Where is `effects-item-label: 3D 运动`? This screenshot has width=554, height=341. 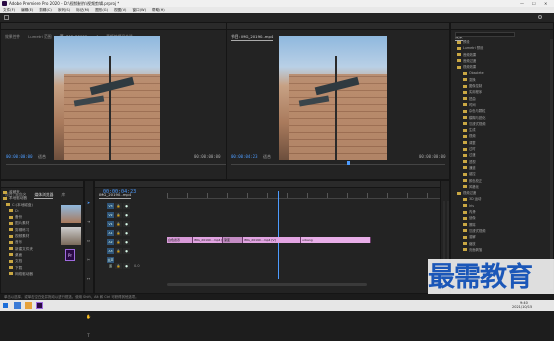
effects-item-label: 3D 运动 is located at coordinates (475, 199).